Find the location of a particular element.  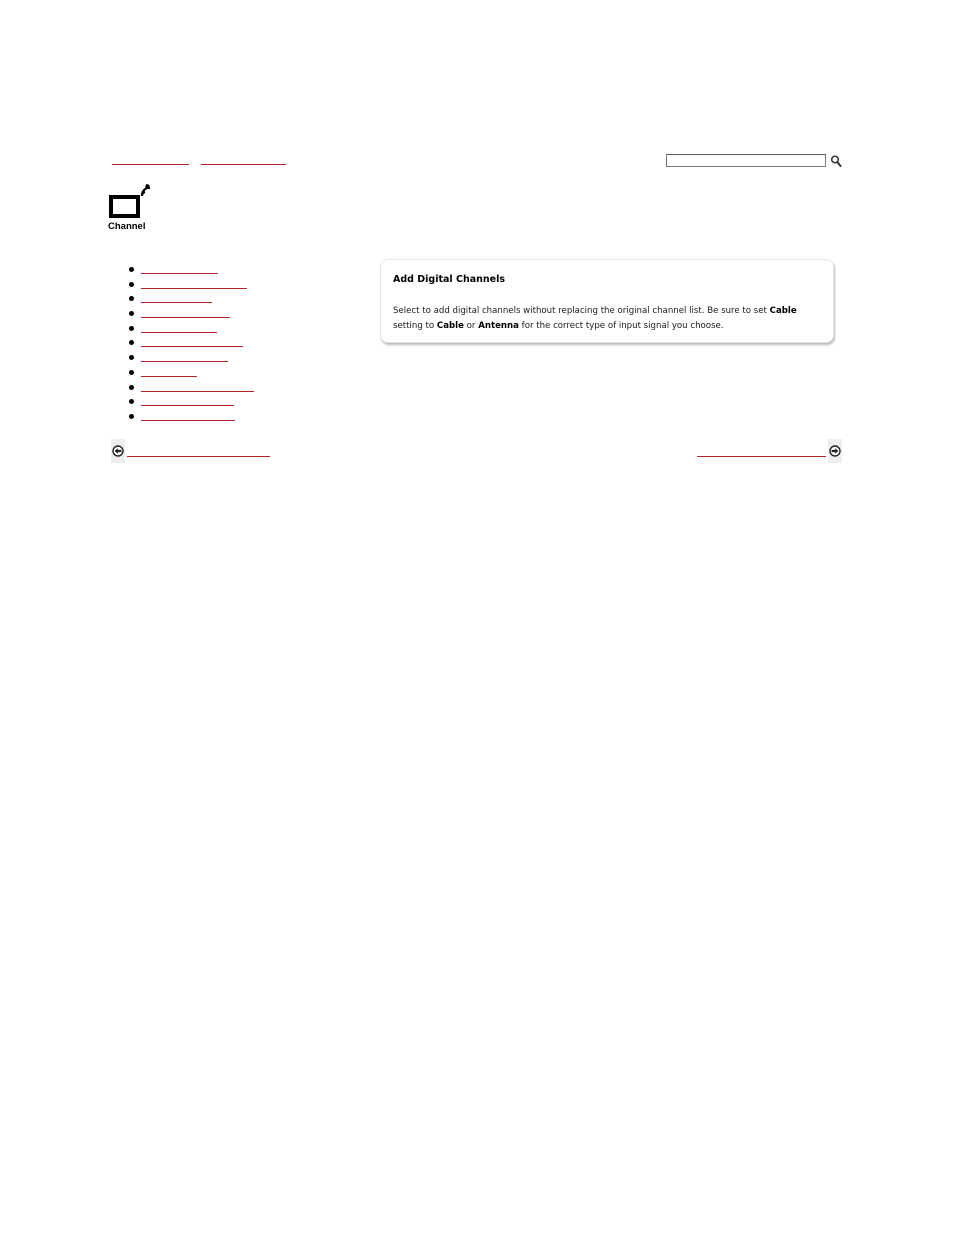

topic-list is located at coordinates (202, 343).